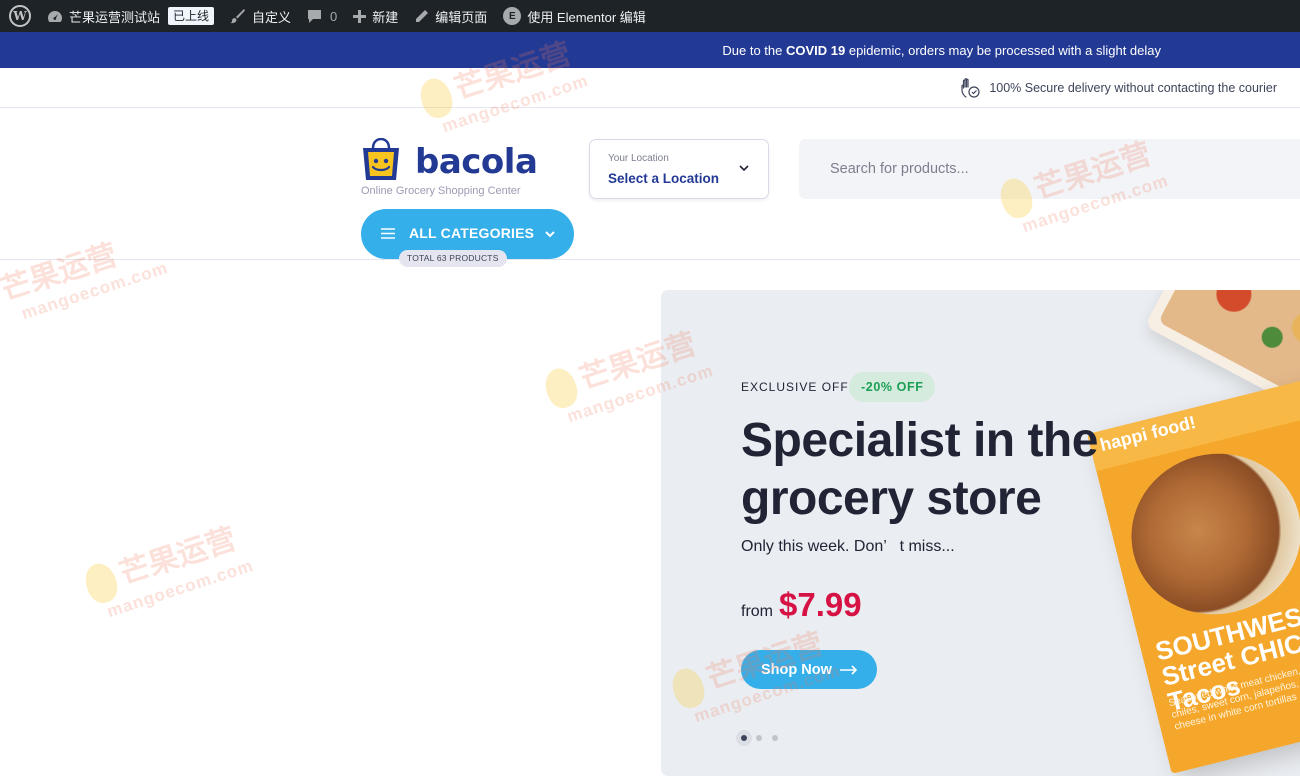 This screenshot has width=1300, height=776. I want to click on slider-pagination, so click(762, 738).